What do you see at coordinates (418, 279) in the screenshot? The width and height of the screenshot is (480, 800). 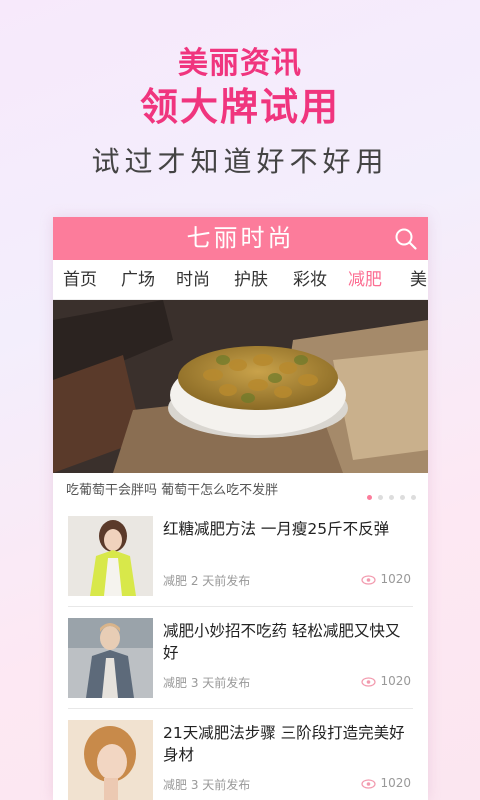 I see `tab-beauty: 美` at bounding box center [418, 279].